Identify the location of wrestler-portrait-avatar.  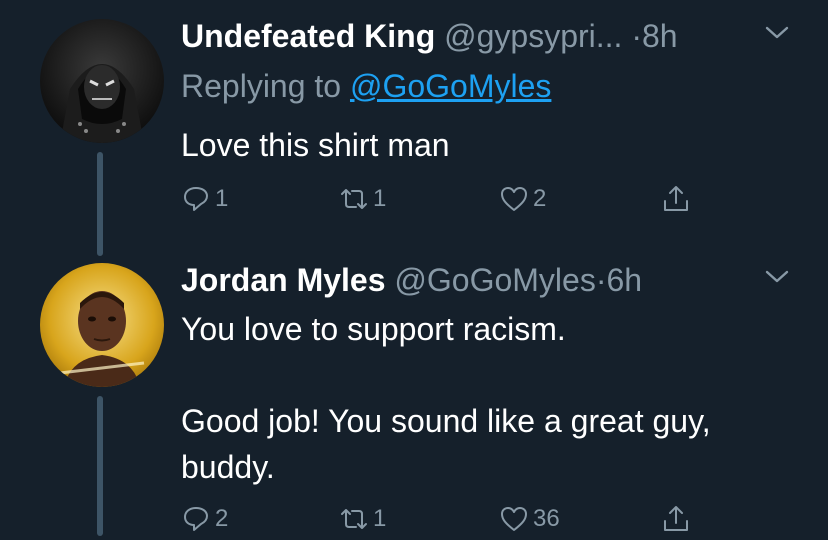
(102, 325).